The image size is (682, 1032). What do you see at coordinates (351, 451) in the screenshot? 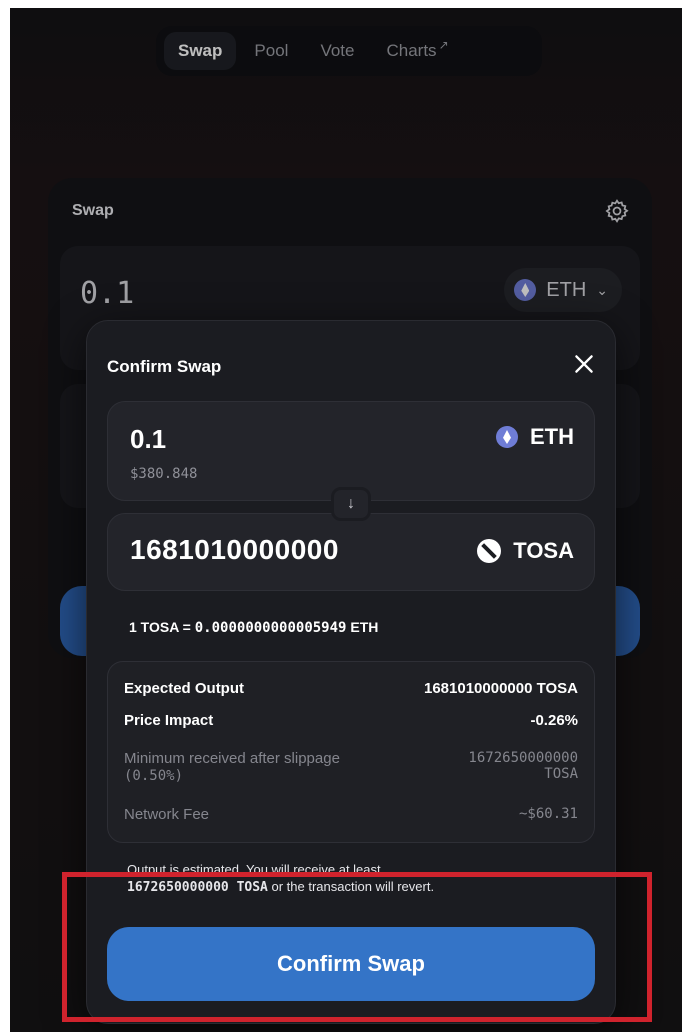
I see `input-token-box: 0.1 $380.848 ETH` at bounding box center [351, 451].